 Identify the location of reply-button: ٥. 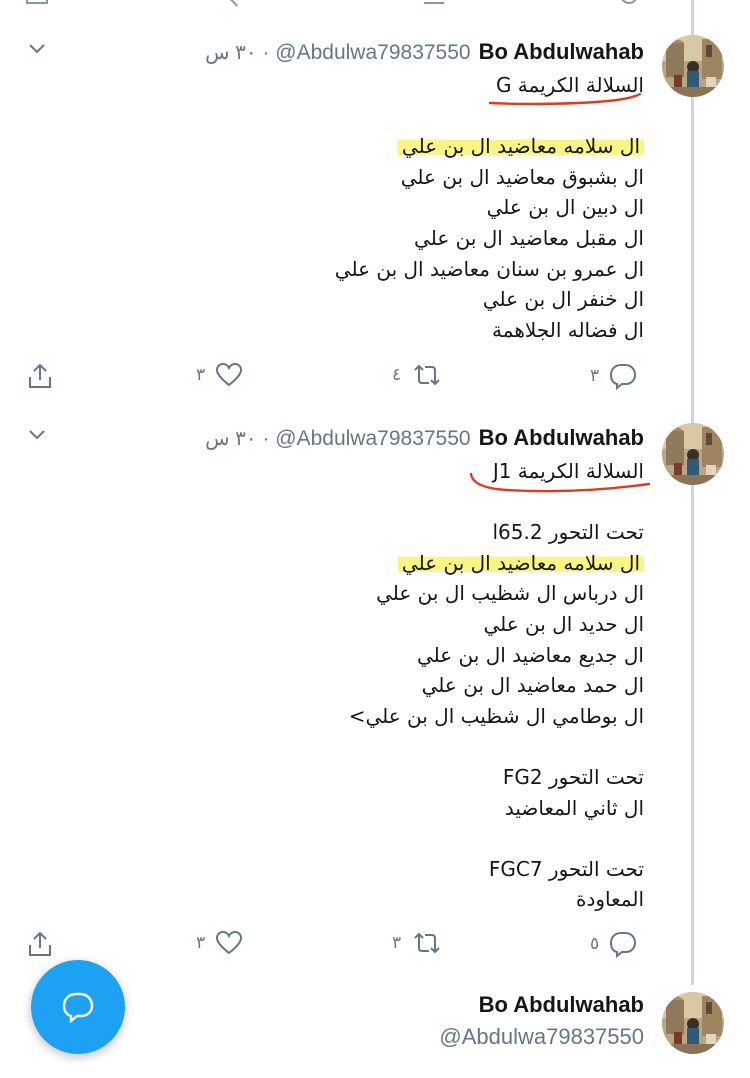
(613, 944).